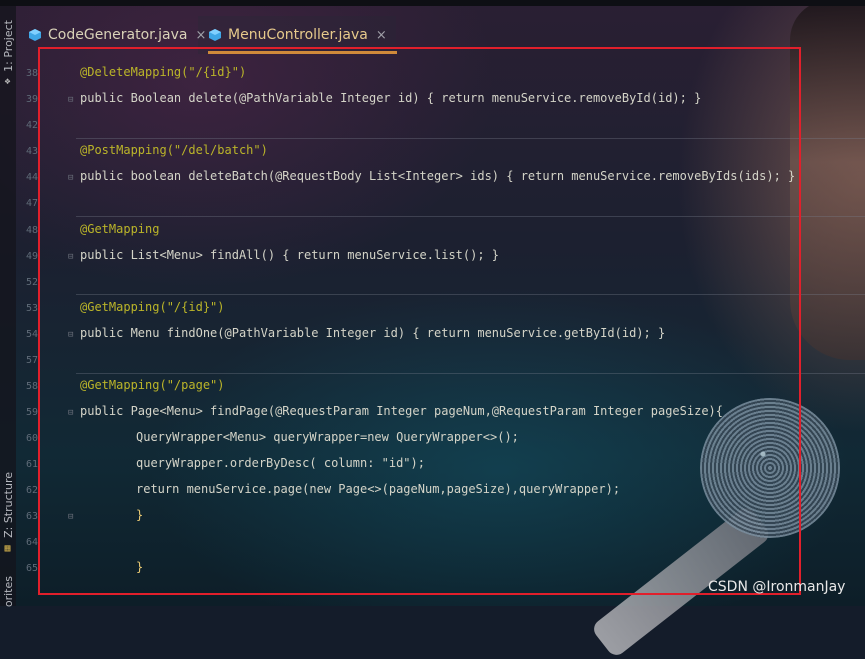 This screenshot has height=659, width=865. Describe the element at coordinates (31, 125) in the screenshot. I see `line-number: 42` at that location.